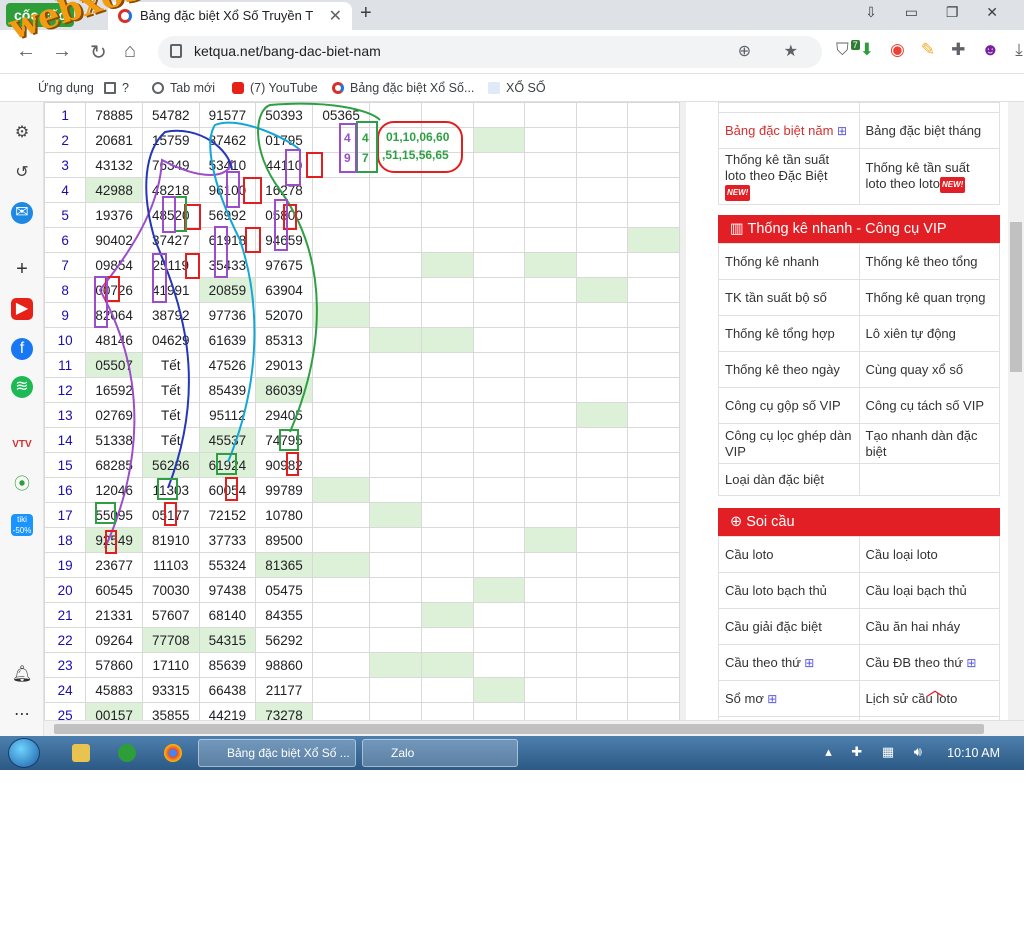 The width and height of the screenshot is (1036, 952). What do you see at coordinates (173, 753) in the screenshot?
I see `chrome-taskbar-icon` at bounding box center [173, 753].